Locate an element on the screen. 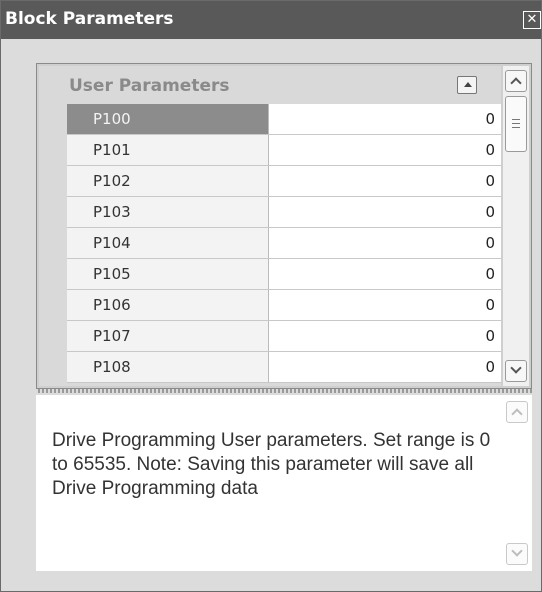 The image size is (542, 592). parameter-row: P104 0 is located at coordinates (284, 243).